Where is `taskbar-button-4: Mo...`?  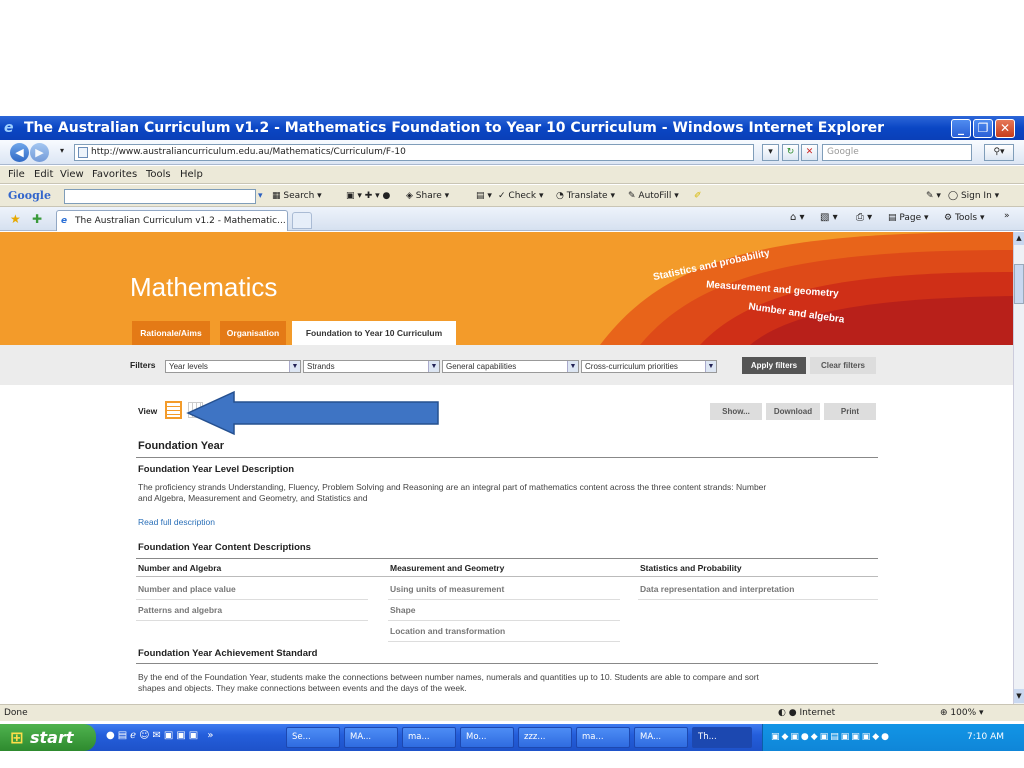
taskbar-button-4: Mo... is located at coordinates (487, 737).